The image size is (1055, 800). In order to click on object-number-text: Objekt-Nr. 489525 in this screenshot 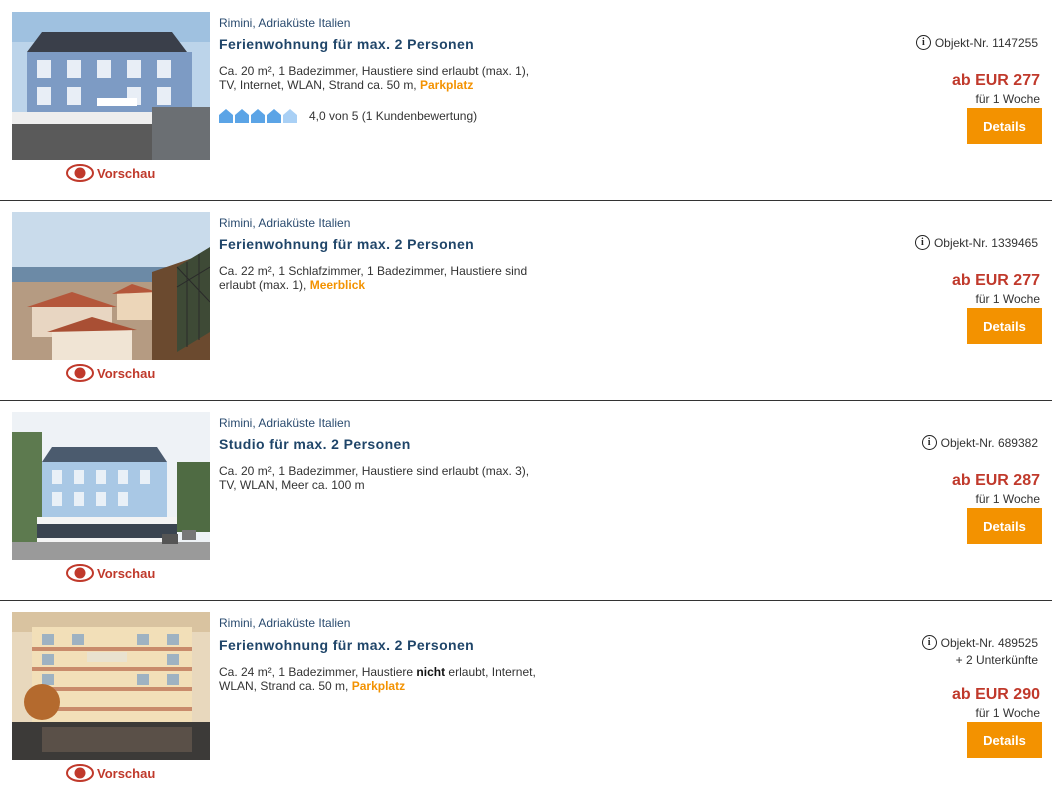, I will do `click(989, 642)`.